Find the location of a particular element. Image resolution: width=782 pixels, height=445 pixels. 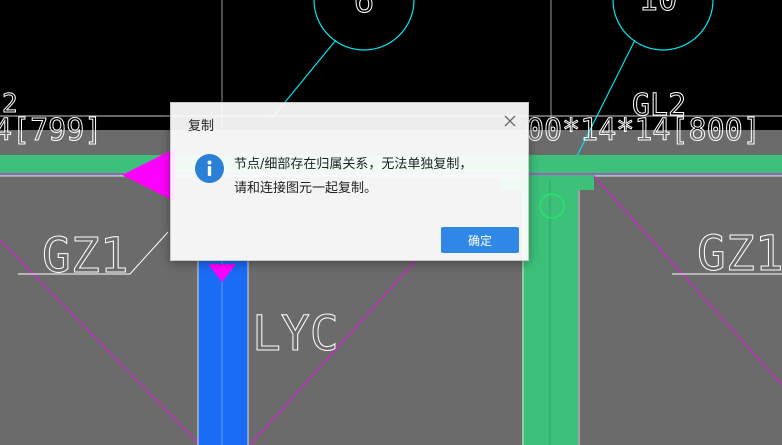

message-line: 请和连接图元一起复制。 is located at coordinates (306, 188).